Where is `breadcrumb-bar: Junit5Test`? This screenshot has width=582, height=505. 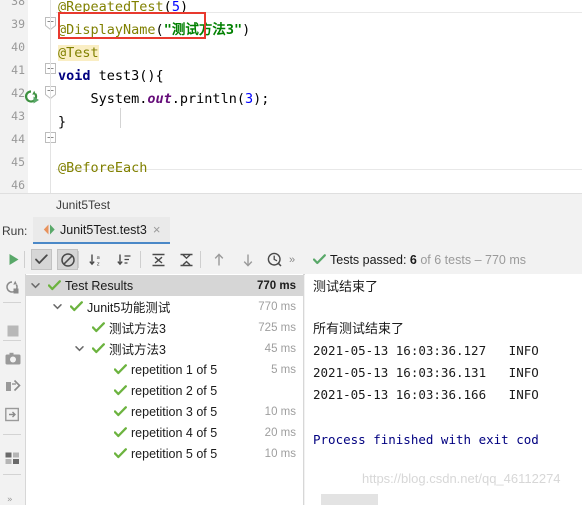 breadcrumb-bar: Junit5Test is located at coordinates (291, 205).